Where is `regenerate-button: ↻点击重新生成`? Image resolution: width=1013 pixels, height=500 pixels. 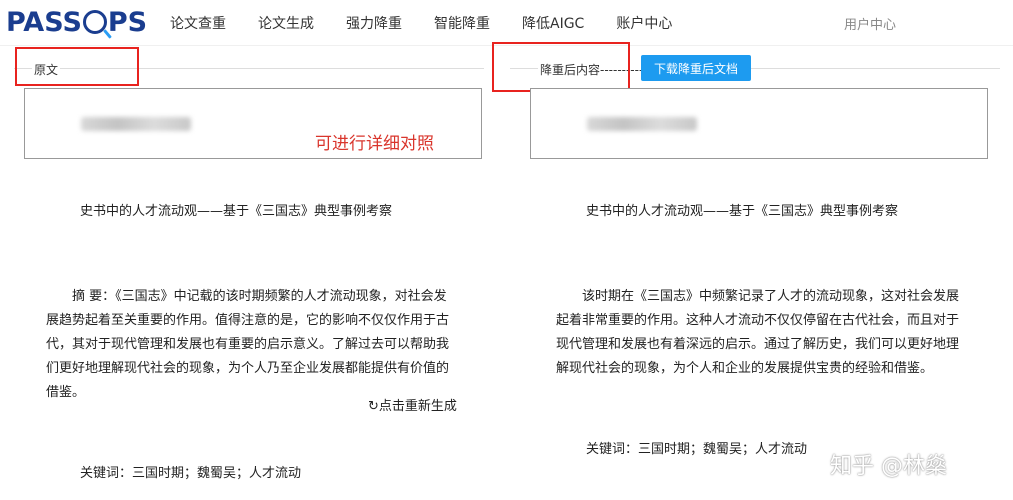
regenerate-button: ↻点击重新生成 is located at coordinates (412, 404).